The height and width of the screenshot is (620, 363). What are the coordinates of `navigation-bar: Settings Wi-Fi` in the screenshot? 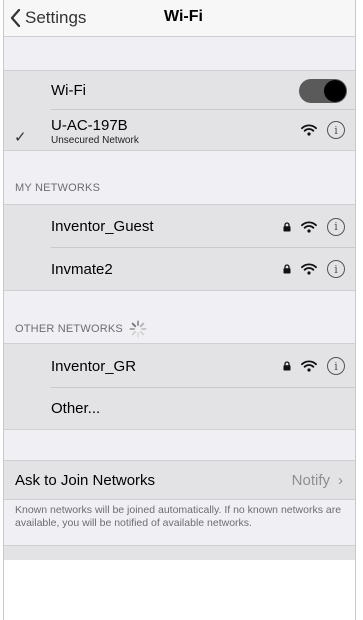 It's located at (179, 18).